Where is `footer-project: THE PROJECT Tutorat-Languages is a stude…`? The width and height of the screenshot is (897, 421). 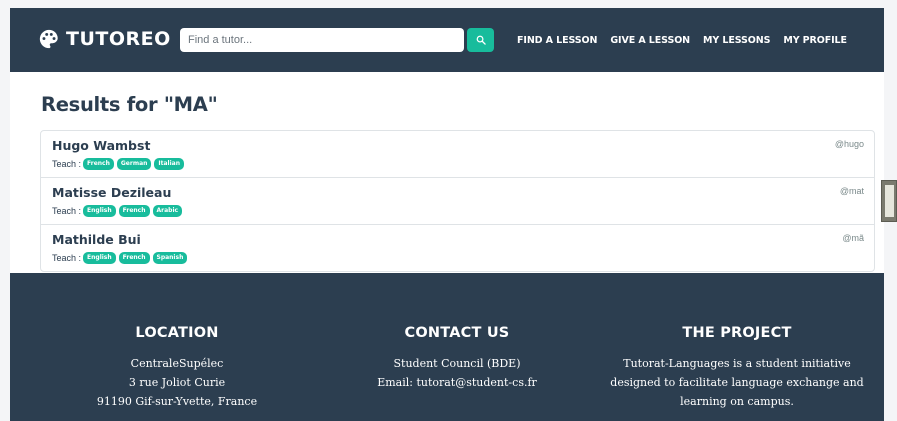
footer-project: THE PROJECT Tutorat-Languages is a stude… is located at coordinates (737, 368).